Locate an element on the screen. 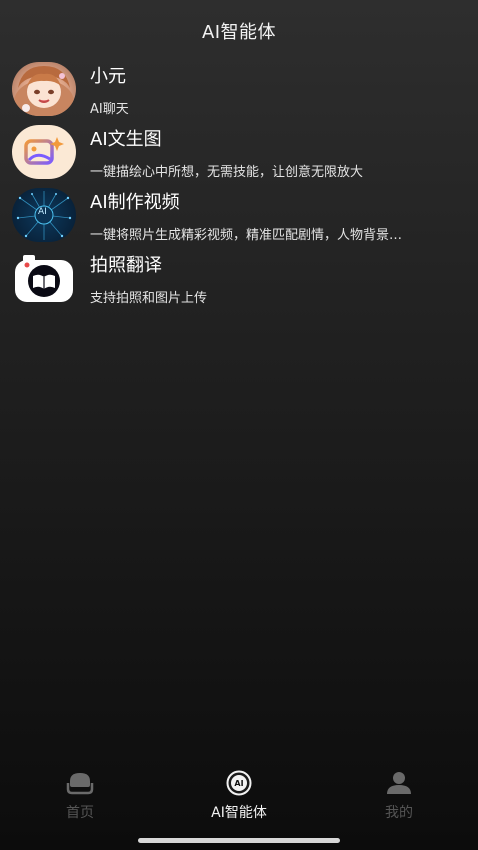 The image size is (478, 850). ai-video-badge-text: AI is located at coordinates (42, 212).